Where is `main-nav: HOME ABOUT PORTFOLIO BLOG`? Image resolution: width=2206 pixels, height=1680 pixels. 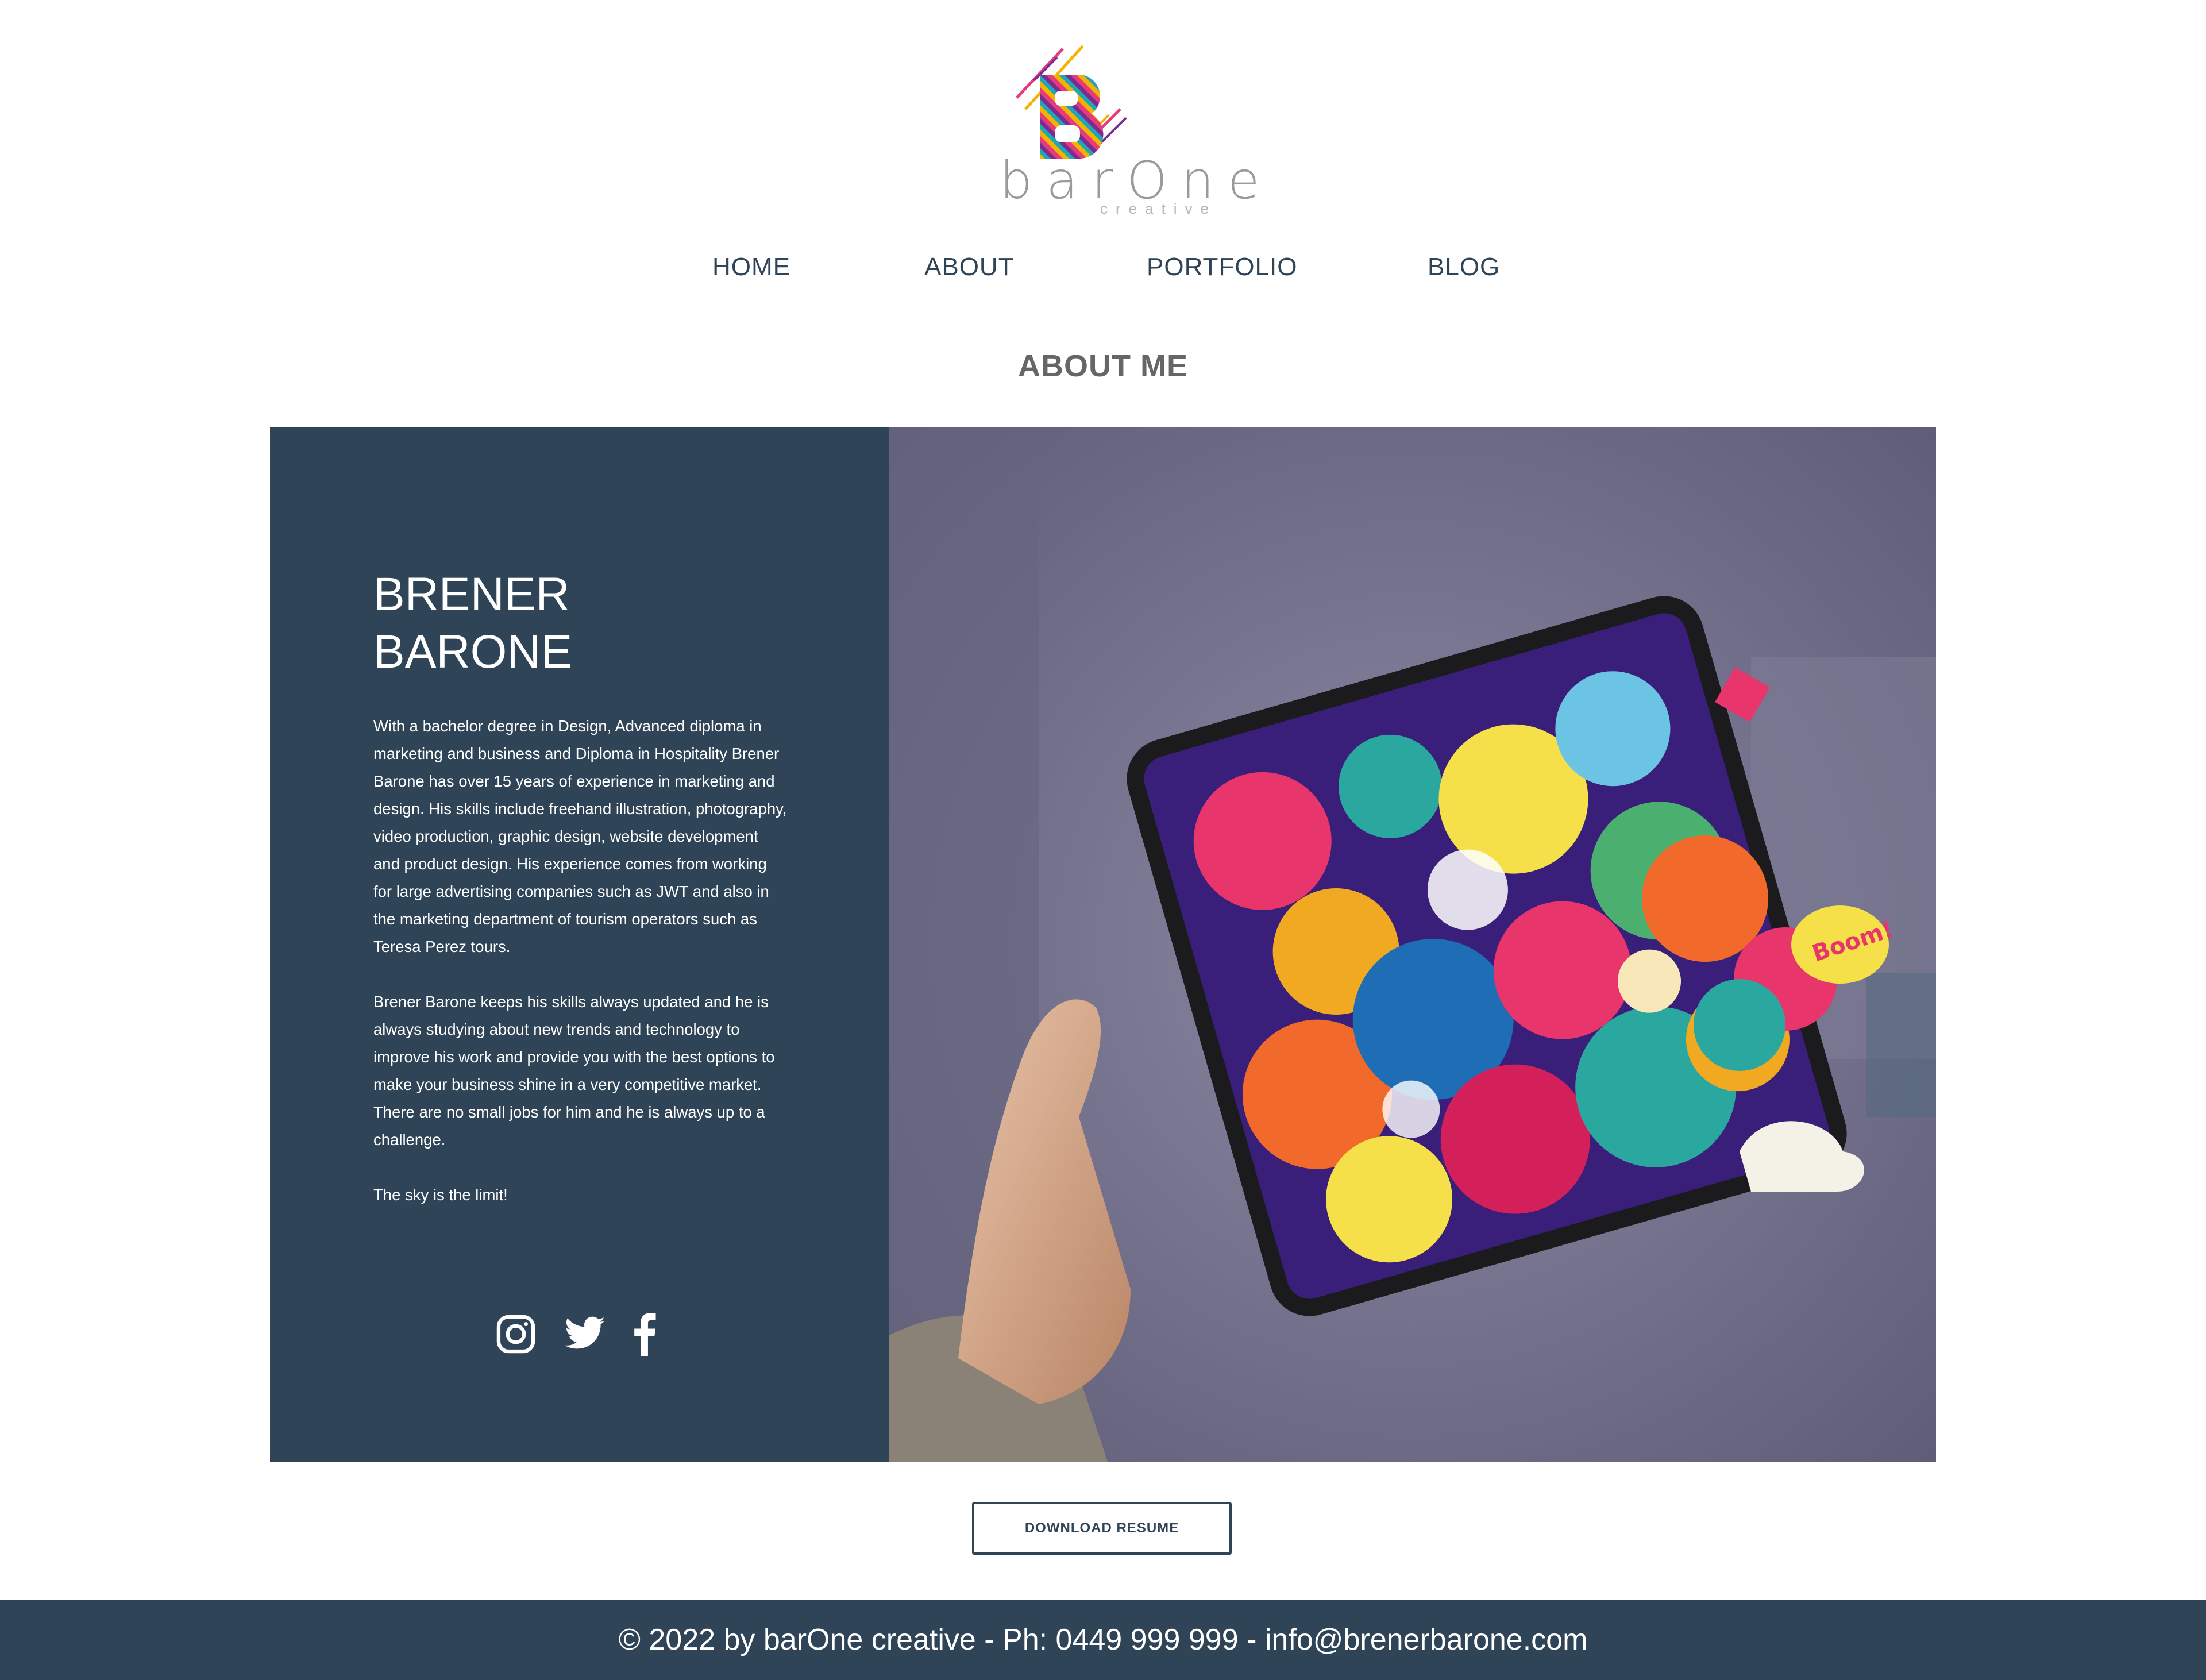
main-nav: HOME ABOUT PORTFOLIO BLOG is located at coordinates (1103, 273).